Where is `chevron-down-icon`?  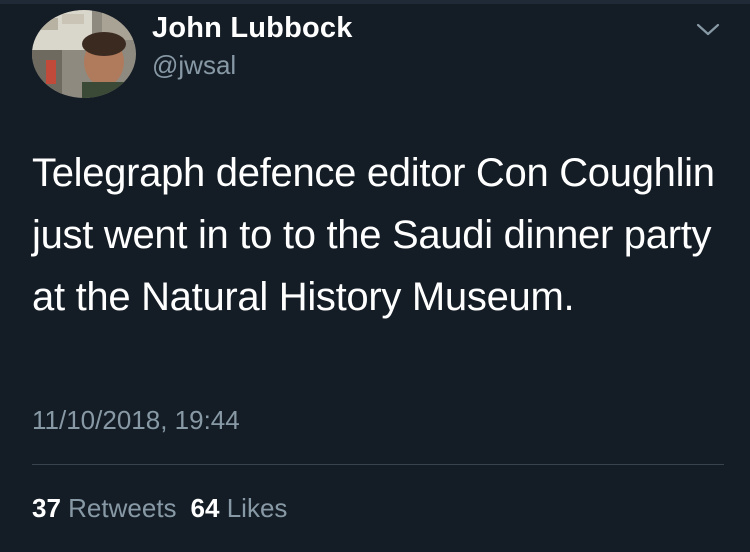
chevron-down-icon is located at coordinates (708, 29).